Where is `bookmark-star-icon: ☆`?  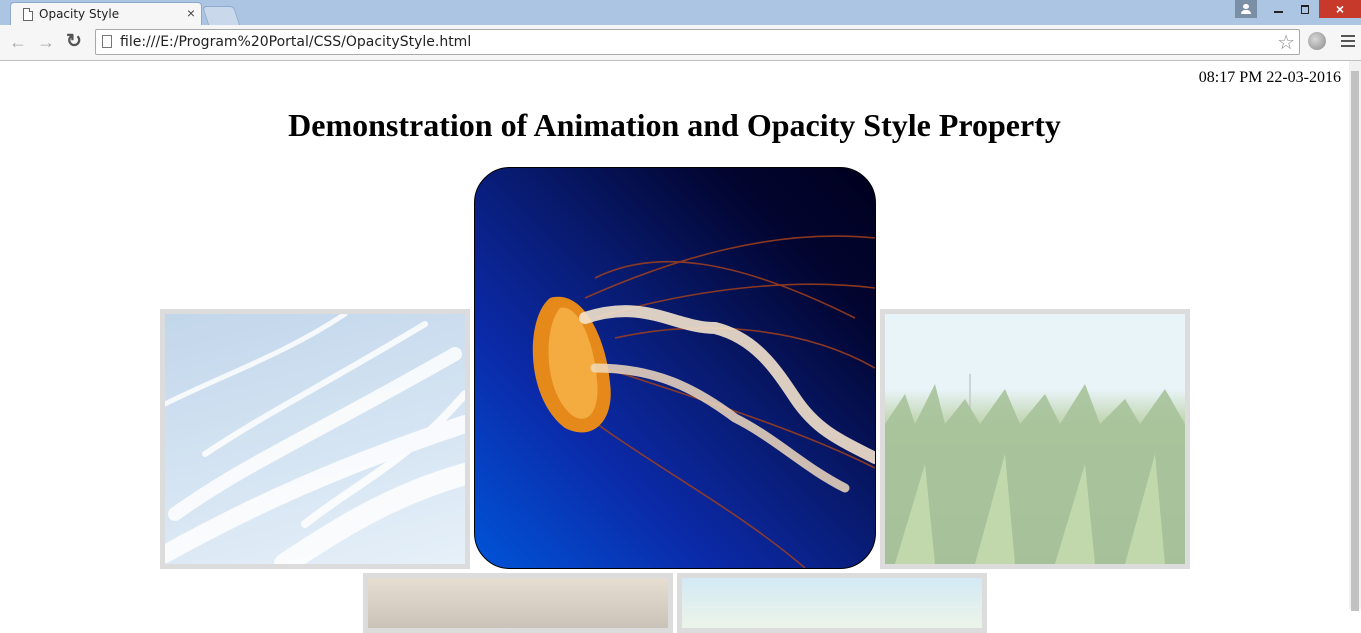 bookmark-star-icon: ☆ is located at coordinates (1286, 42).